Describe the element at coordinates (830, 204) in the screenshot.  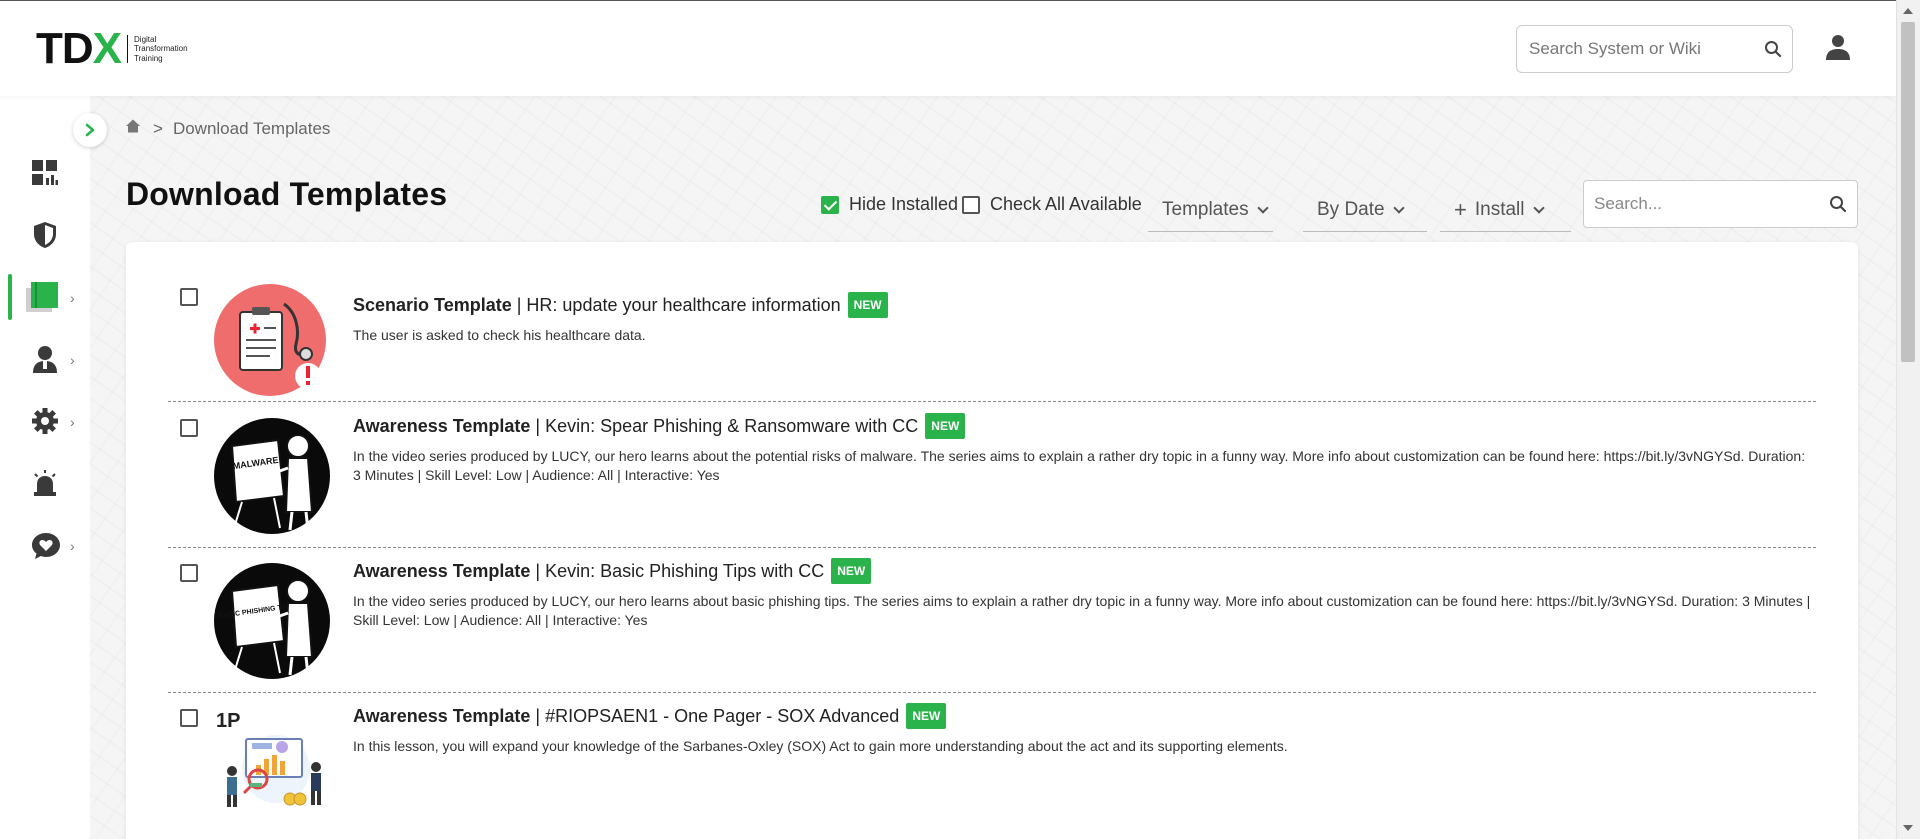
I see `hide-installed-checkbox` at that location.